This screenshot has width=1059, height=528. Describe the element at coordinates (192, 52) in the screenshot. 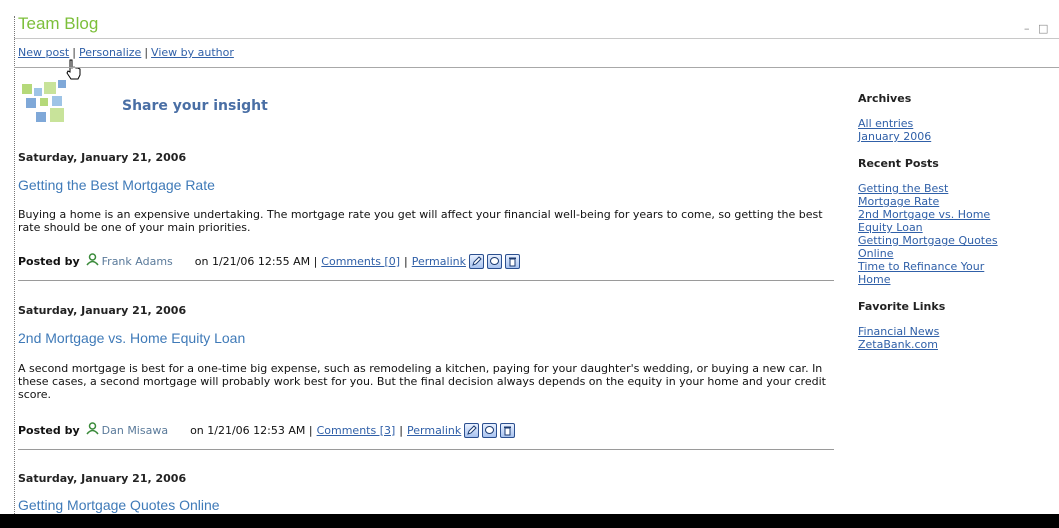

I see `view-by-author-link: View by author` at that location.